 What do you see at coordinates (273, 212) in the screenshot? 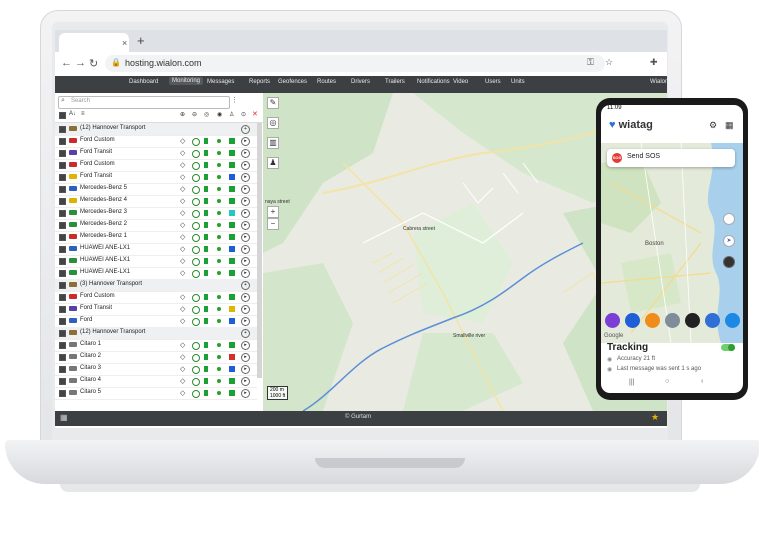
I see `zoom-in-button: +` at bounding box center [273, 212].